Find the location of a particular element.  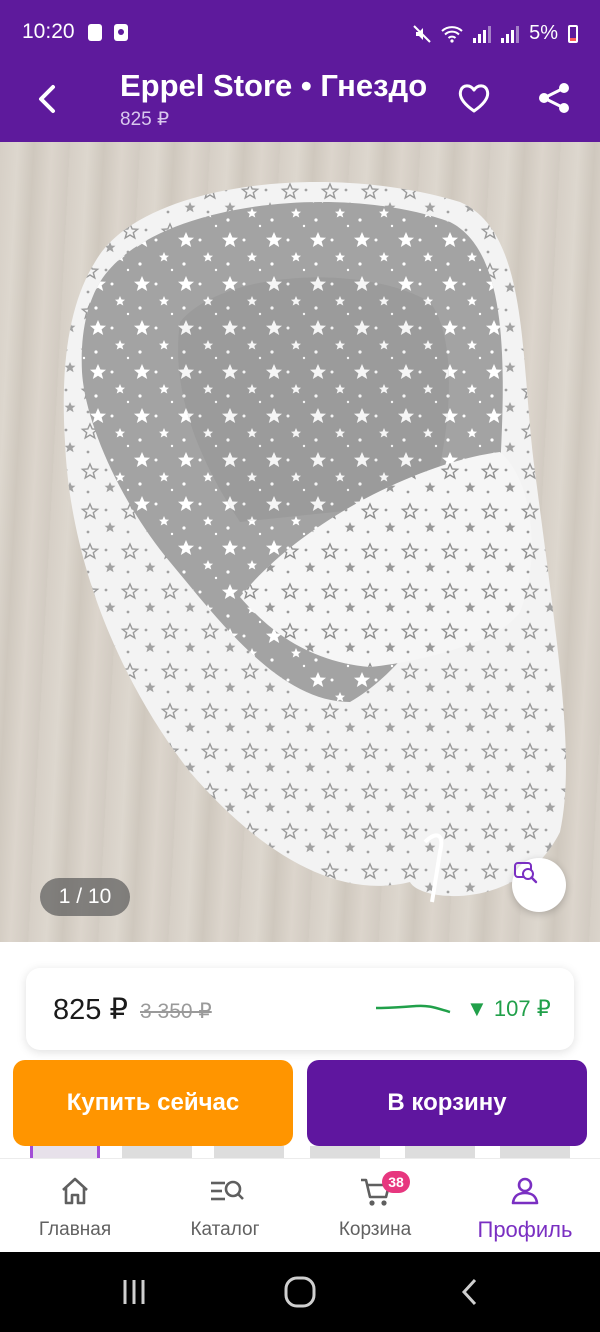

add-to-cart-button: В корзину is located at coordinates (447, 1103).